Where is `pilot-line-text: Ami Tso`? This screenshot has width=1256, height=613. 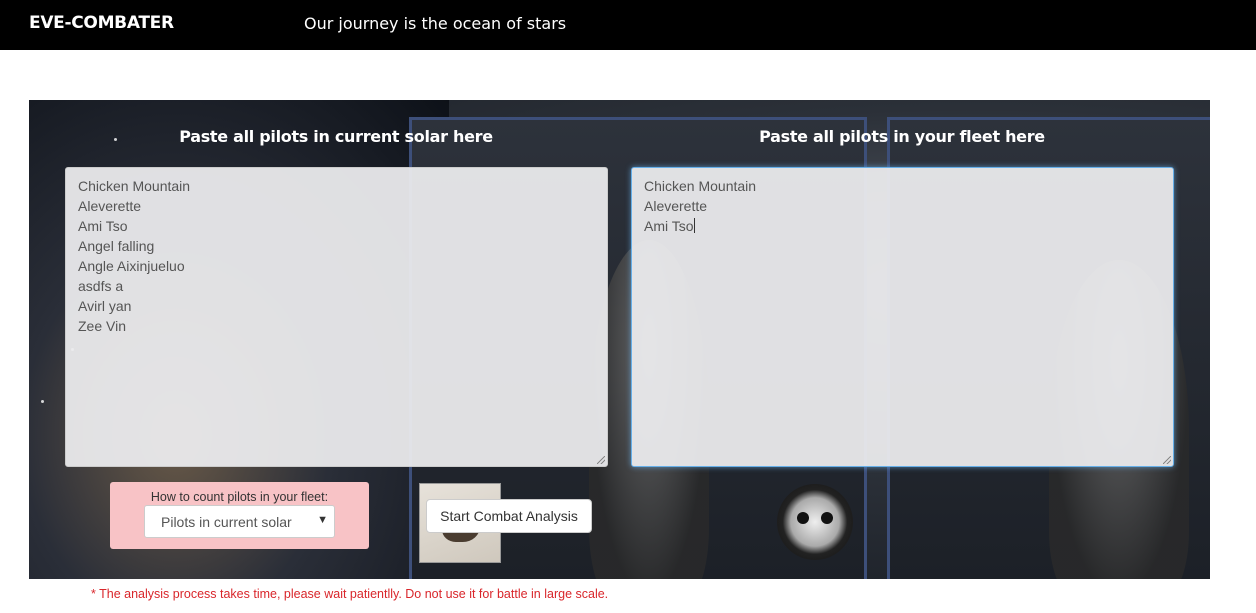
pilot-line-text: Ami Tso is located at coordinates (669, 226).